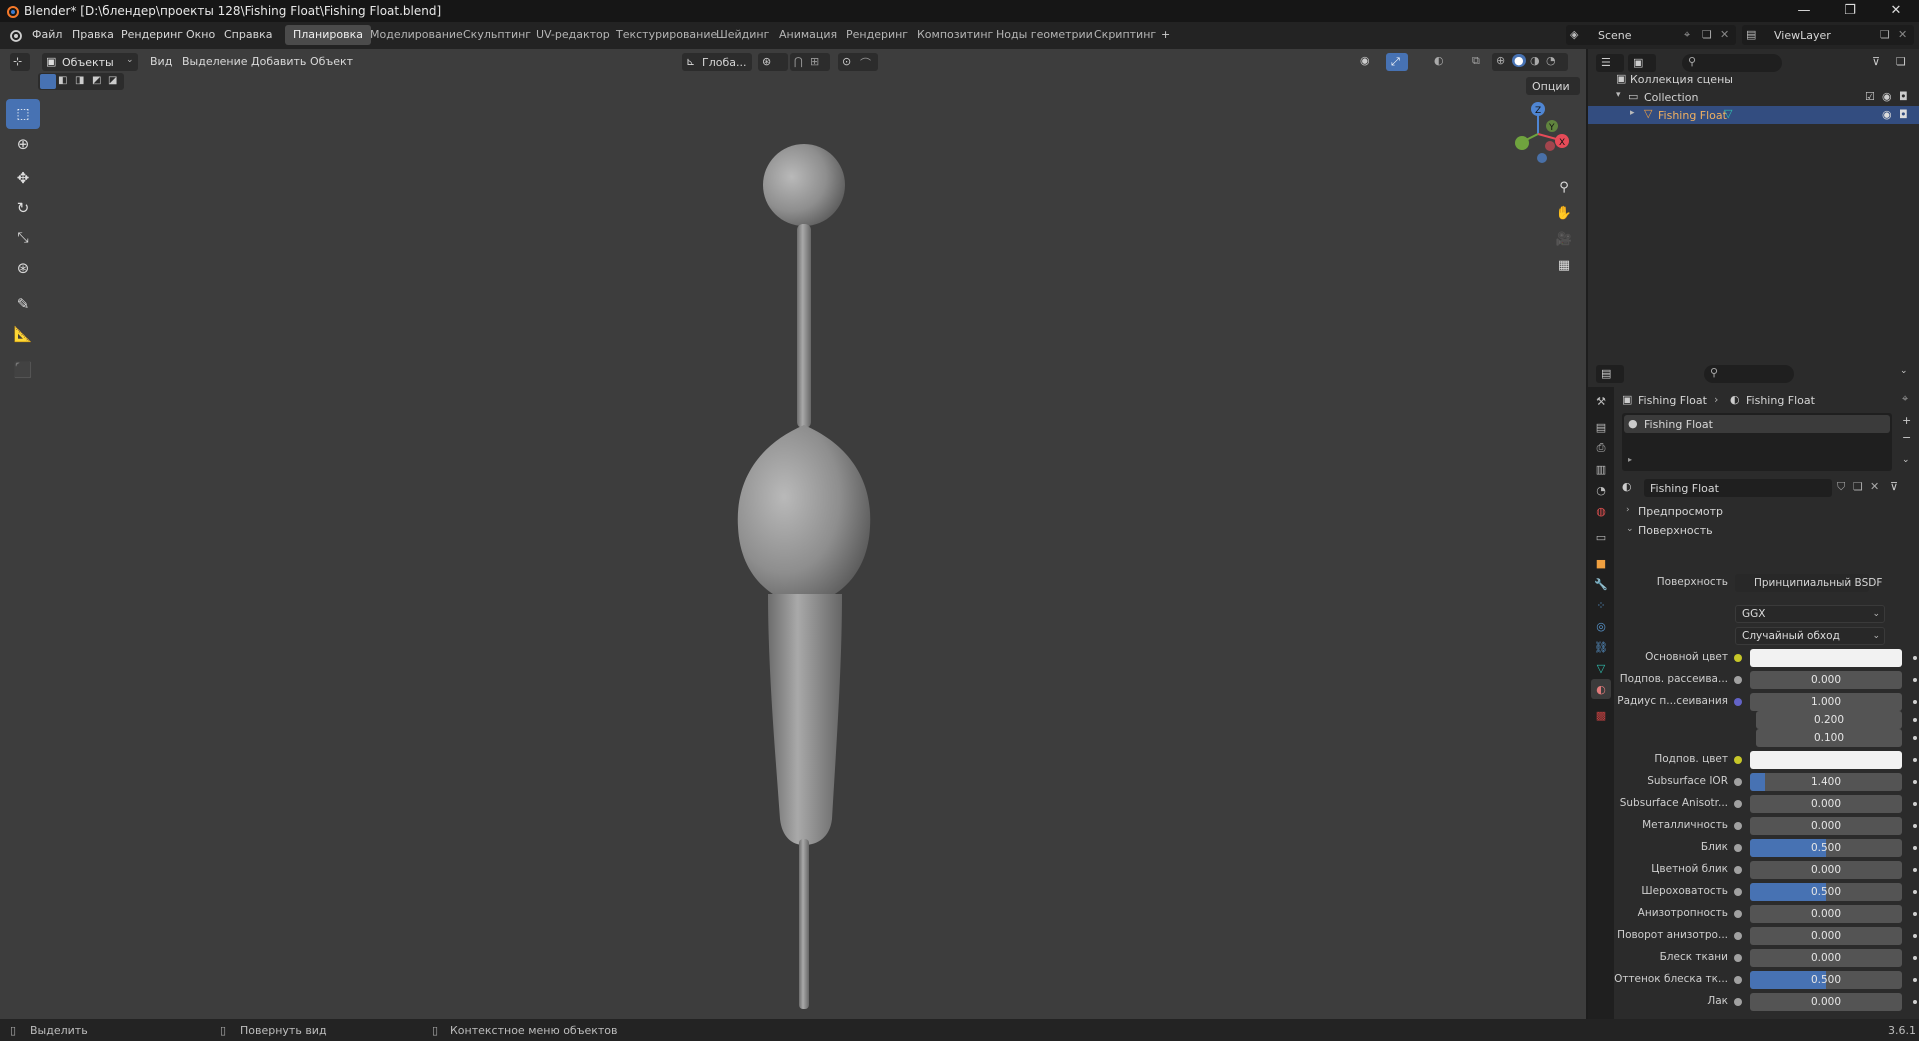  What do you see at coordinates (1749, 374) in the screenshot?
I see `properties-search-input: ⚲` at bounding box center [1749, 374].